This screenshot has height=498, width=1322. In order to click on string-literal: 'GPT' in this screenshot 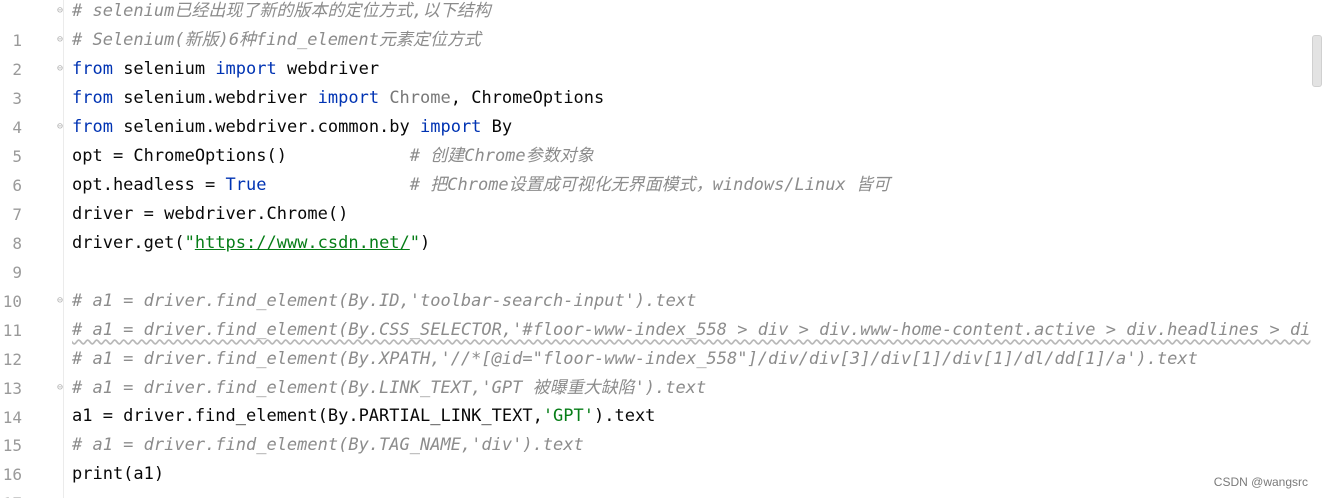, I will do `click(568, 416)`.